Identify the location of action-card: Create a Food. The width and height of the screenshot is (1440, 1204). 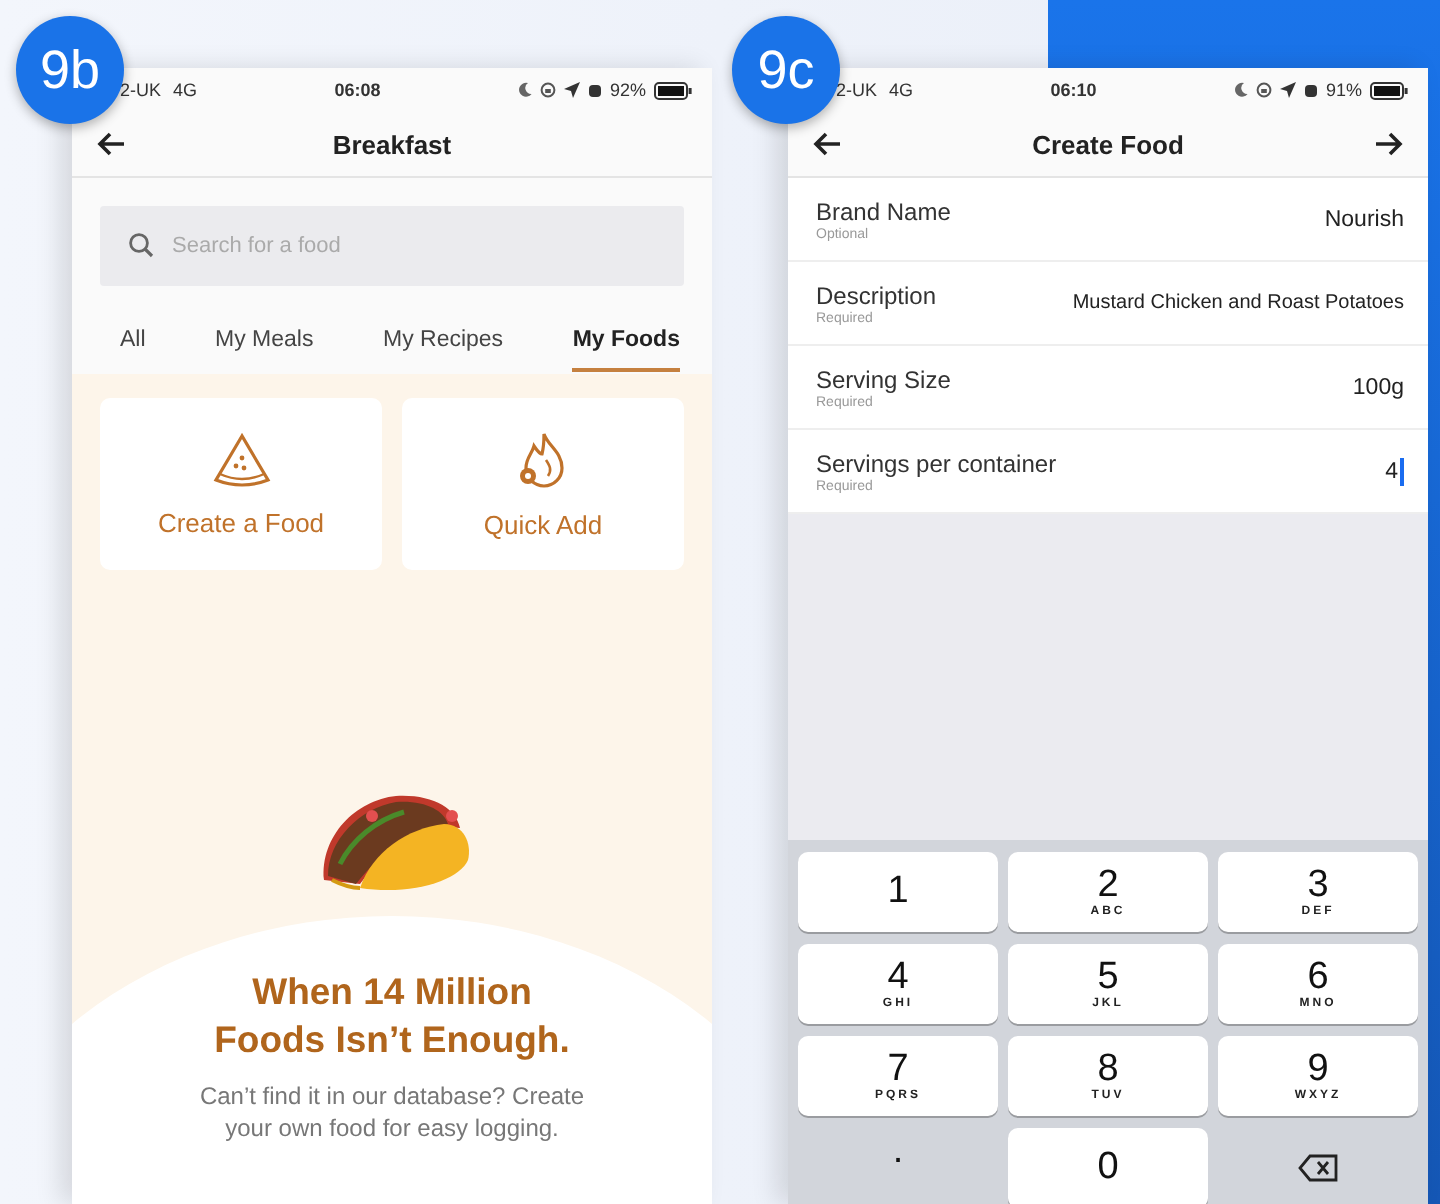
(241, 484).